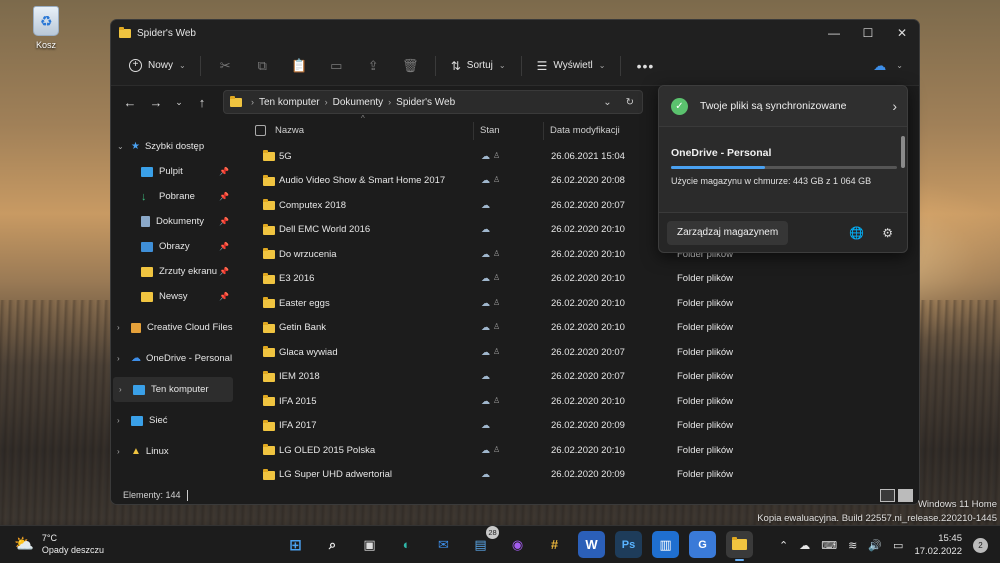  Describe the element at coordinates (607, 102) in the screenshot. I see `address-history-chevron-icon: ⌄` at that location.